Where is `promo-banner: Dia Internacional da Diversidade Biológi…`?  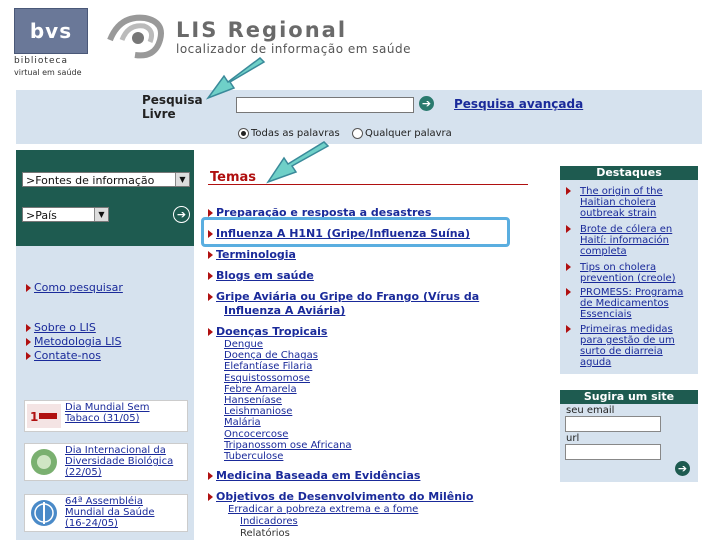 promo-banner: Dia Internacional da Diversidade Biológi… is located at coordinates (106, 462).